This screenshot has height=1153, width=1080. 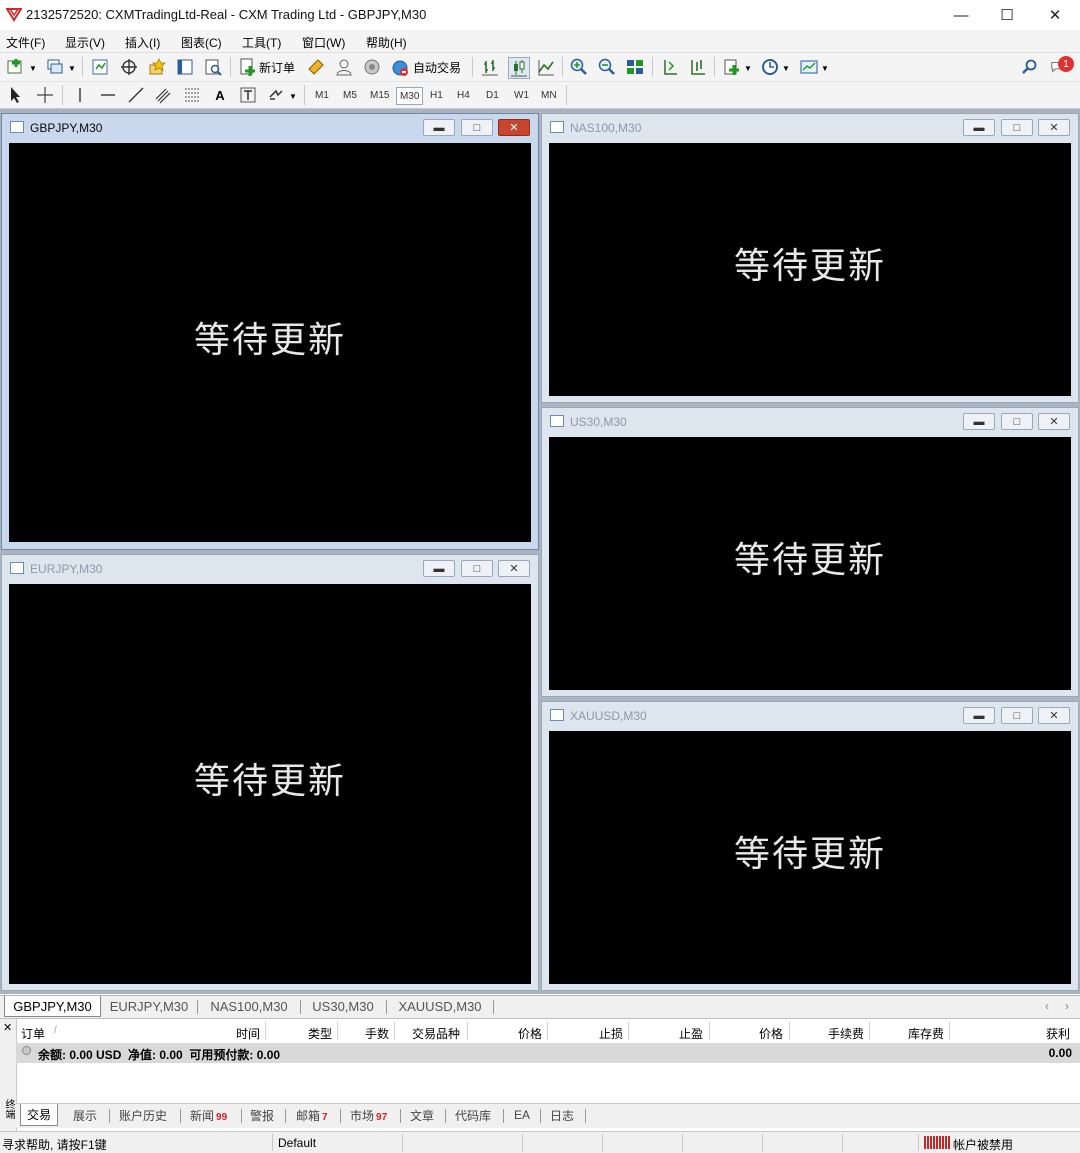 What do you see at coordinates (277, 67) in the screenshot?
I see `new-order-button: 新订单` at bounding box center [277, 67].